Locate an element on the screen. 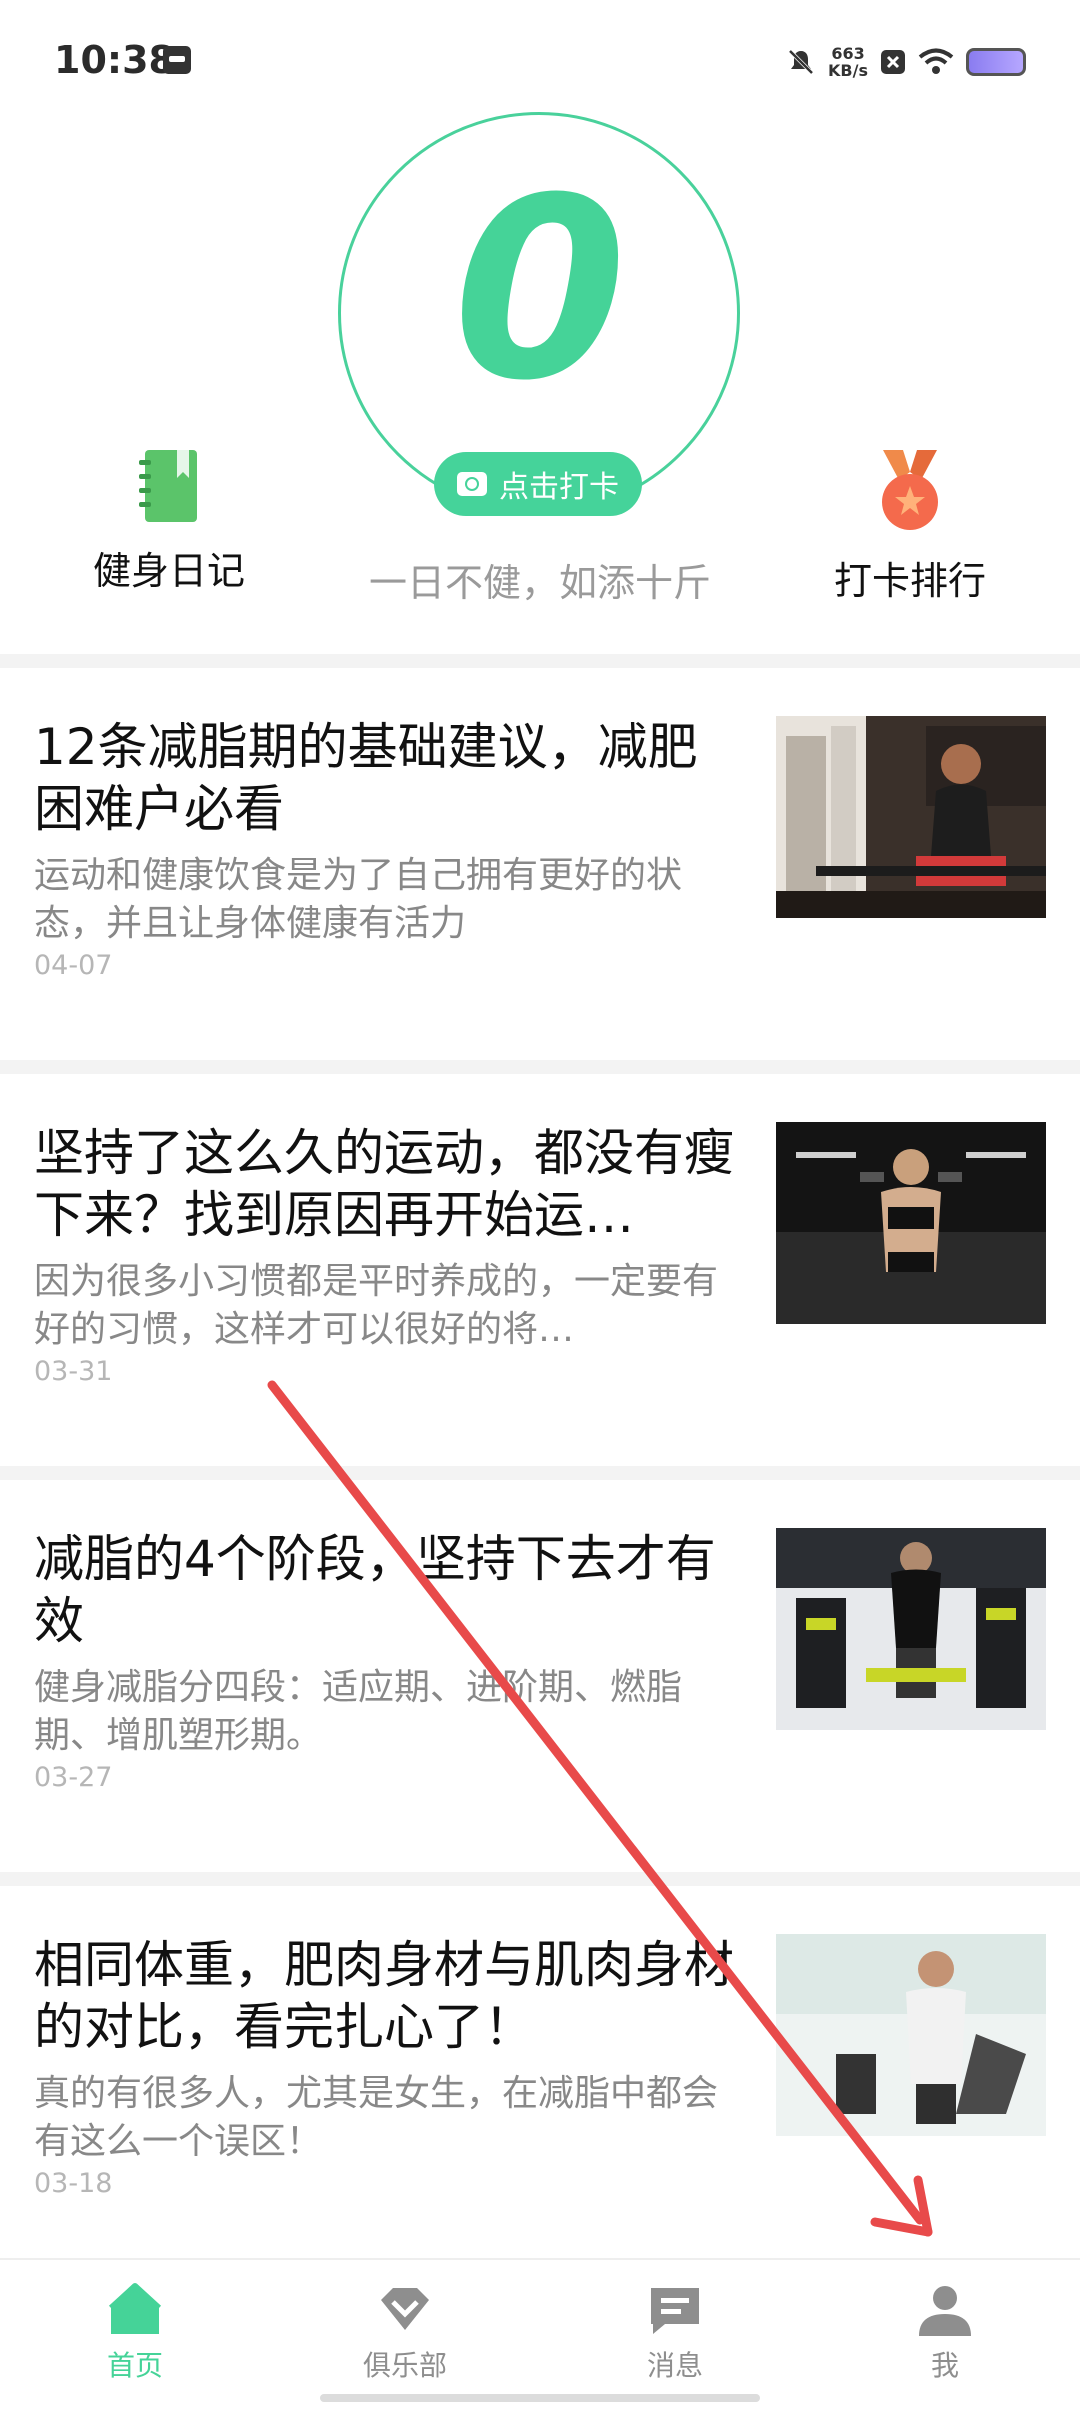 This screenshot has width=1080, height=2410. tab-messages: 消息 is located at coordinates (675, 2332).